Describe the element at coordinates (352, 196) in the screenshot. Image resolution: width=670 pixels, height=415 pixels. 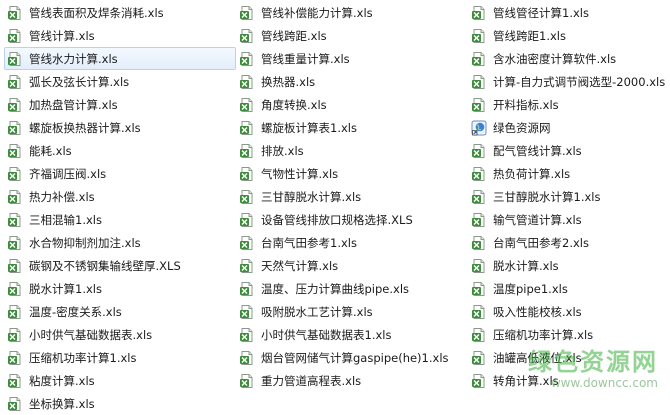
I see `file-item: 三甘醇脱水计算.xls` at that location.